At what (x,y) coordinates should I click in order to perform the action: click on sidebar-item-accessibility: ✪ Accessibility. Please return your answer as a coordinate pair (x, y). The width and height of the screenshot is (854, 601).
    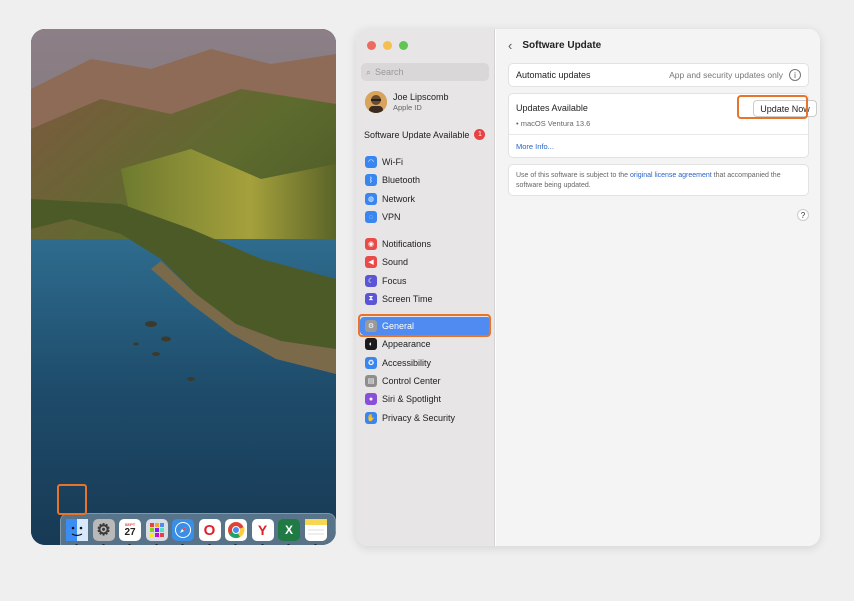
    Looking at the image, I should click on (425, 363).